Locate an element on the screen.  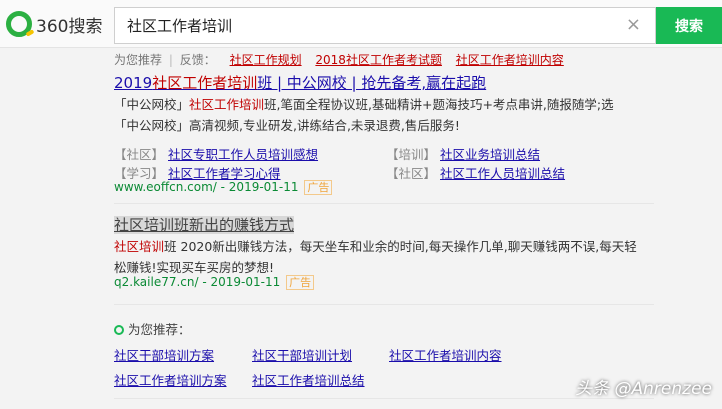
desc-highlight: 社区培训 is located at coordinates (139, 246).